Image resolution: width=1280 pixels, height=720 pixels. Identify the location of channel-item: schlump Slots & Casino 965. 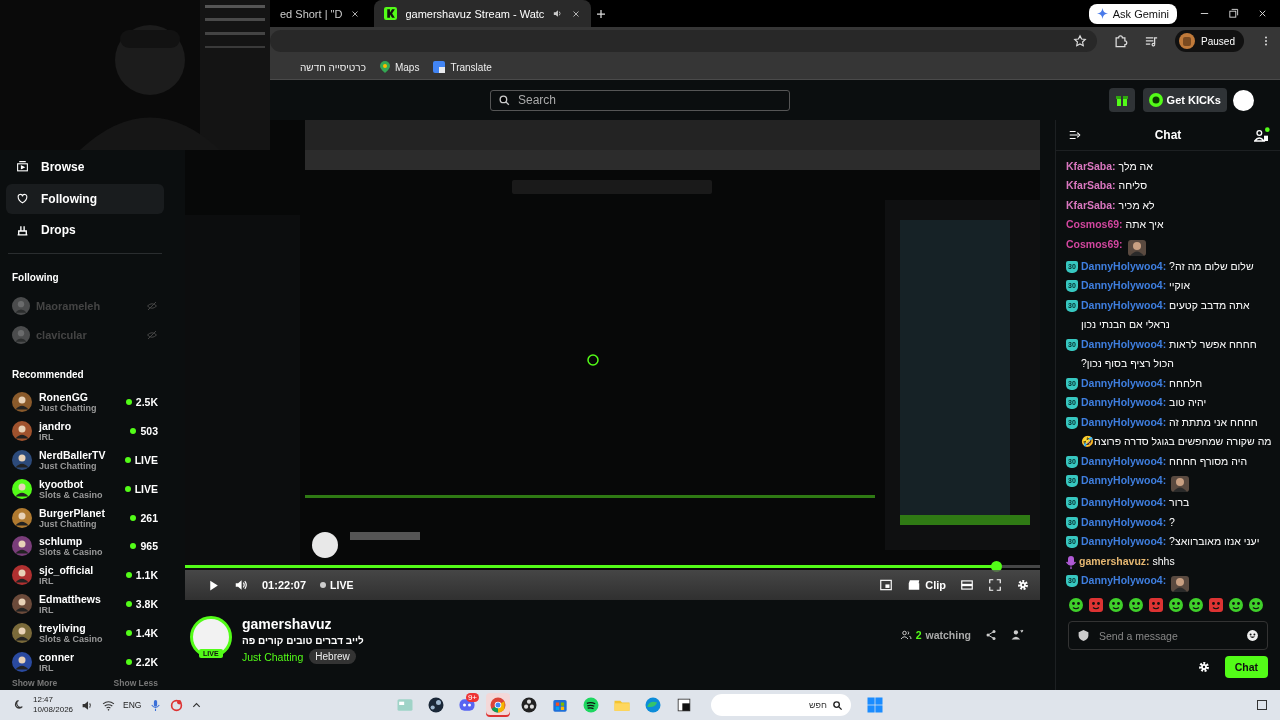
(85, 546).